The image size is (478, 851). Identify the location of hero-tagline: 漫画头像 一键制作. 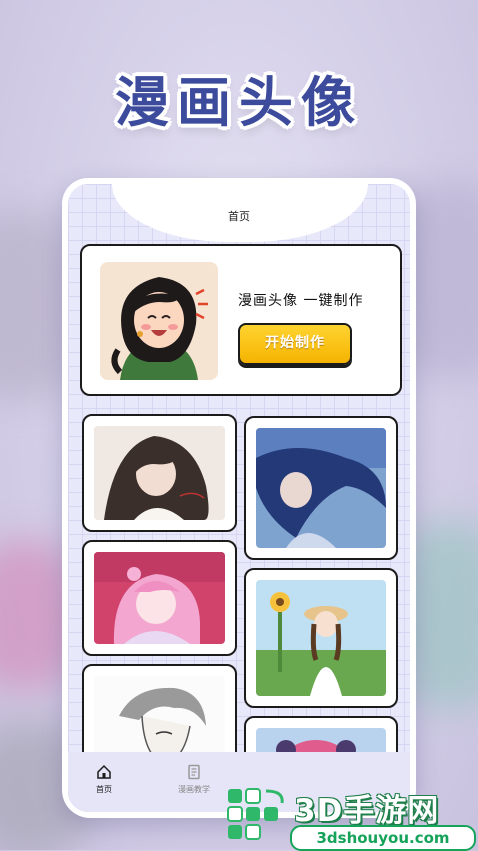
(301, 301).